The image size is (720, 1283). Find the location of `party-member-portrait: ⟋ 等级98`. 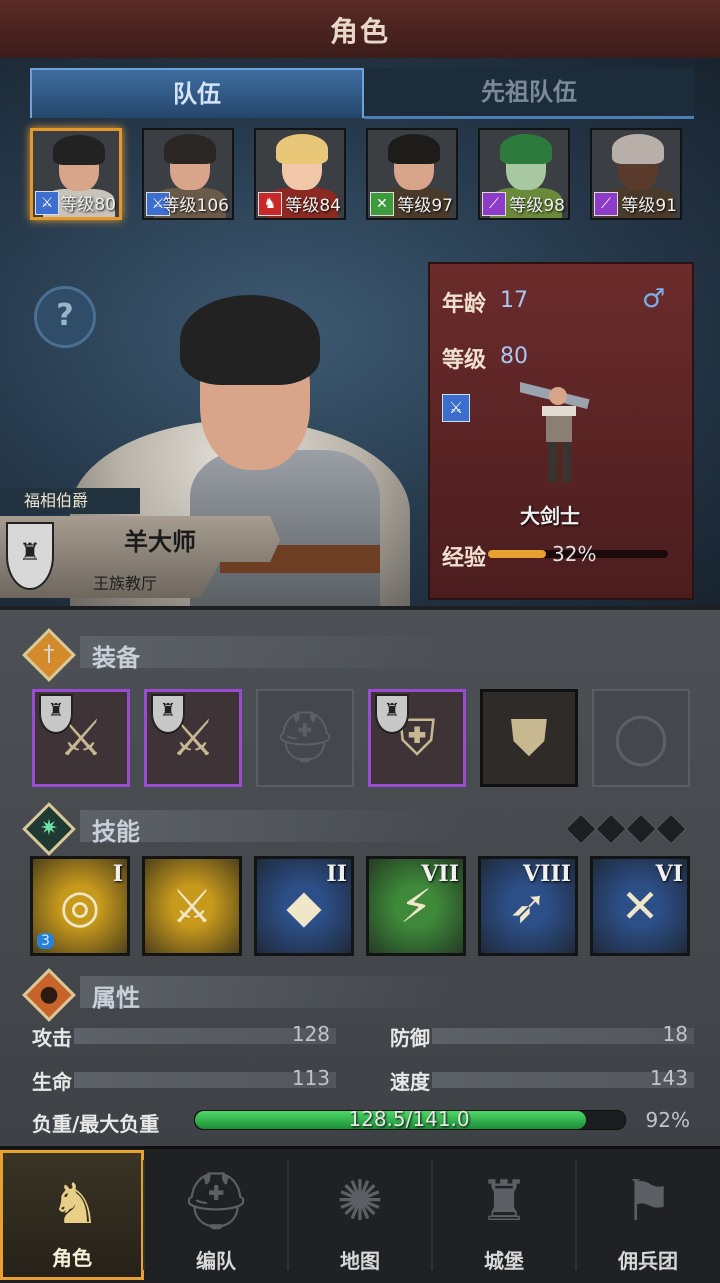

party-member-portrait: ⟋ 等级98 is located at coordinates (524, 174).